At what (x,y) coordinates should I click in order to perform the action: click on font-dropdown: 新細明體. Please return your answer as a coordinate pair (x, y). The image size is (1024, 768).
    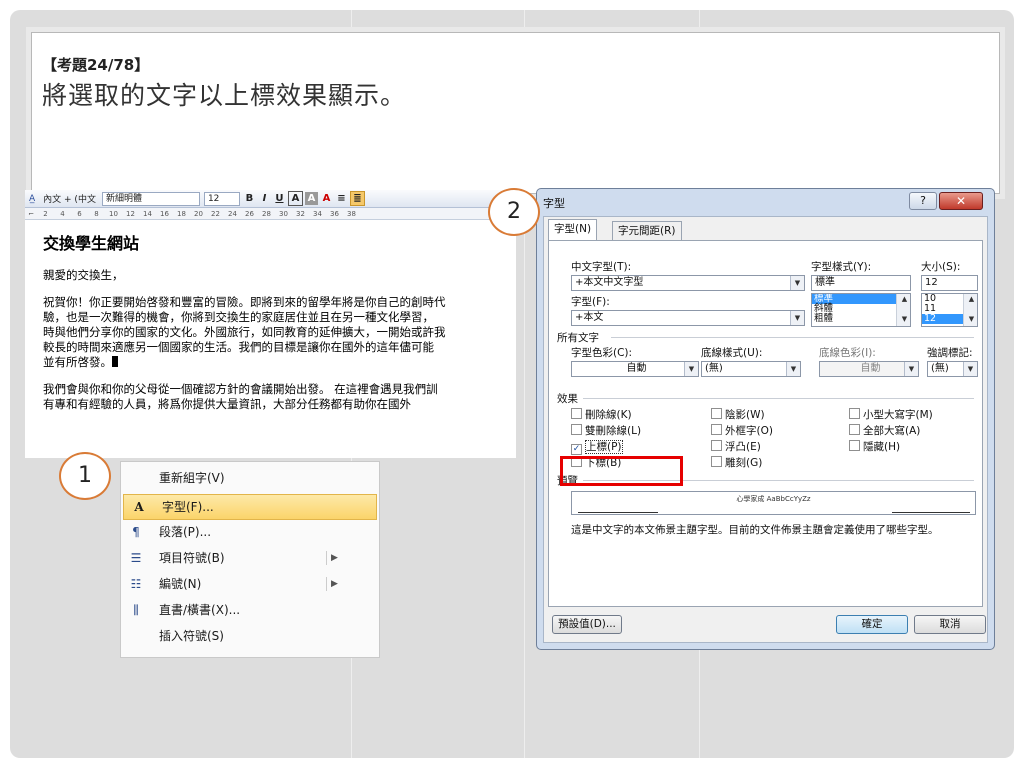
    Looking at the image, I should click on (150, 198).